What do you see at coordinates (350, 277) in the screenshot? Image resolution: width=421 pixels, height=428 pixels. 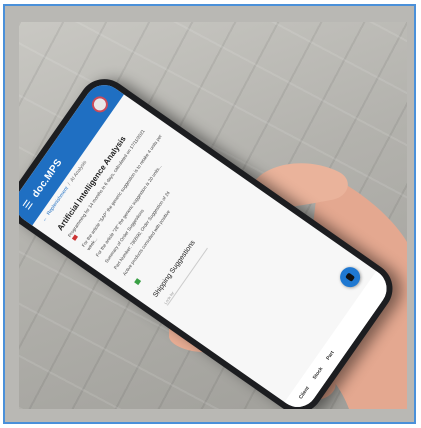 I see `scan-fab-button` at bounding box center [350, 277].